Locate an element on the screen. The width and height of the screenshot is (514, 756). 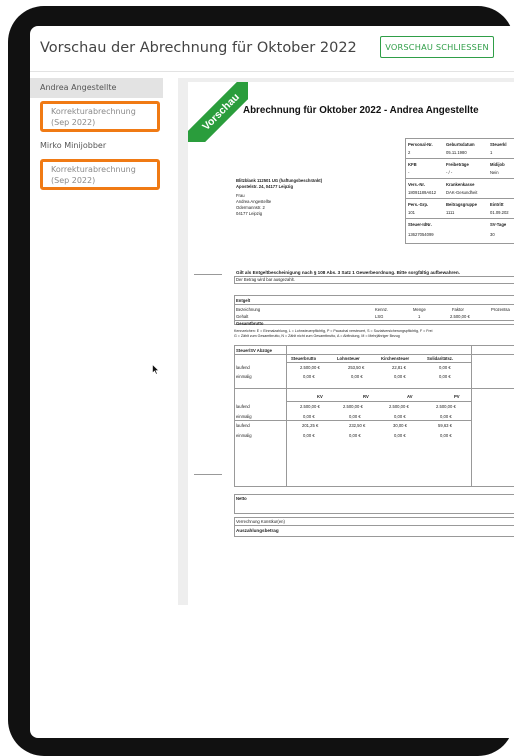
info-label: Krankenkasse is located at coordinates (460, 184).